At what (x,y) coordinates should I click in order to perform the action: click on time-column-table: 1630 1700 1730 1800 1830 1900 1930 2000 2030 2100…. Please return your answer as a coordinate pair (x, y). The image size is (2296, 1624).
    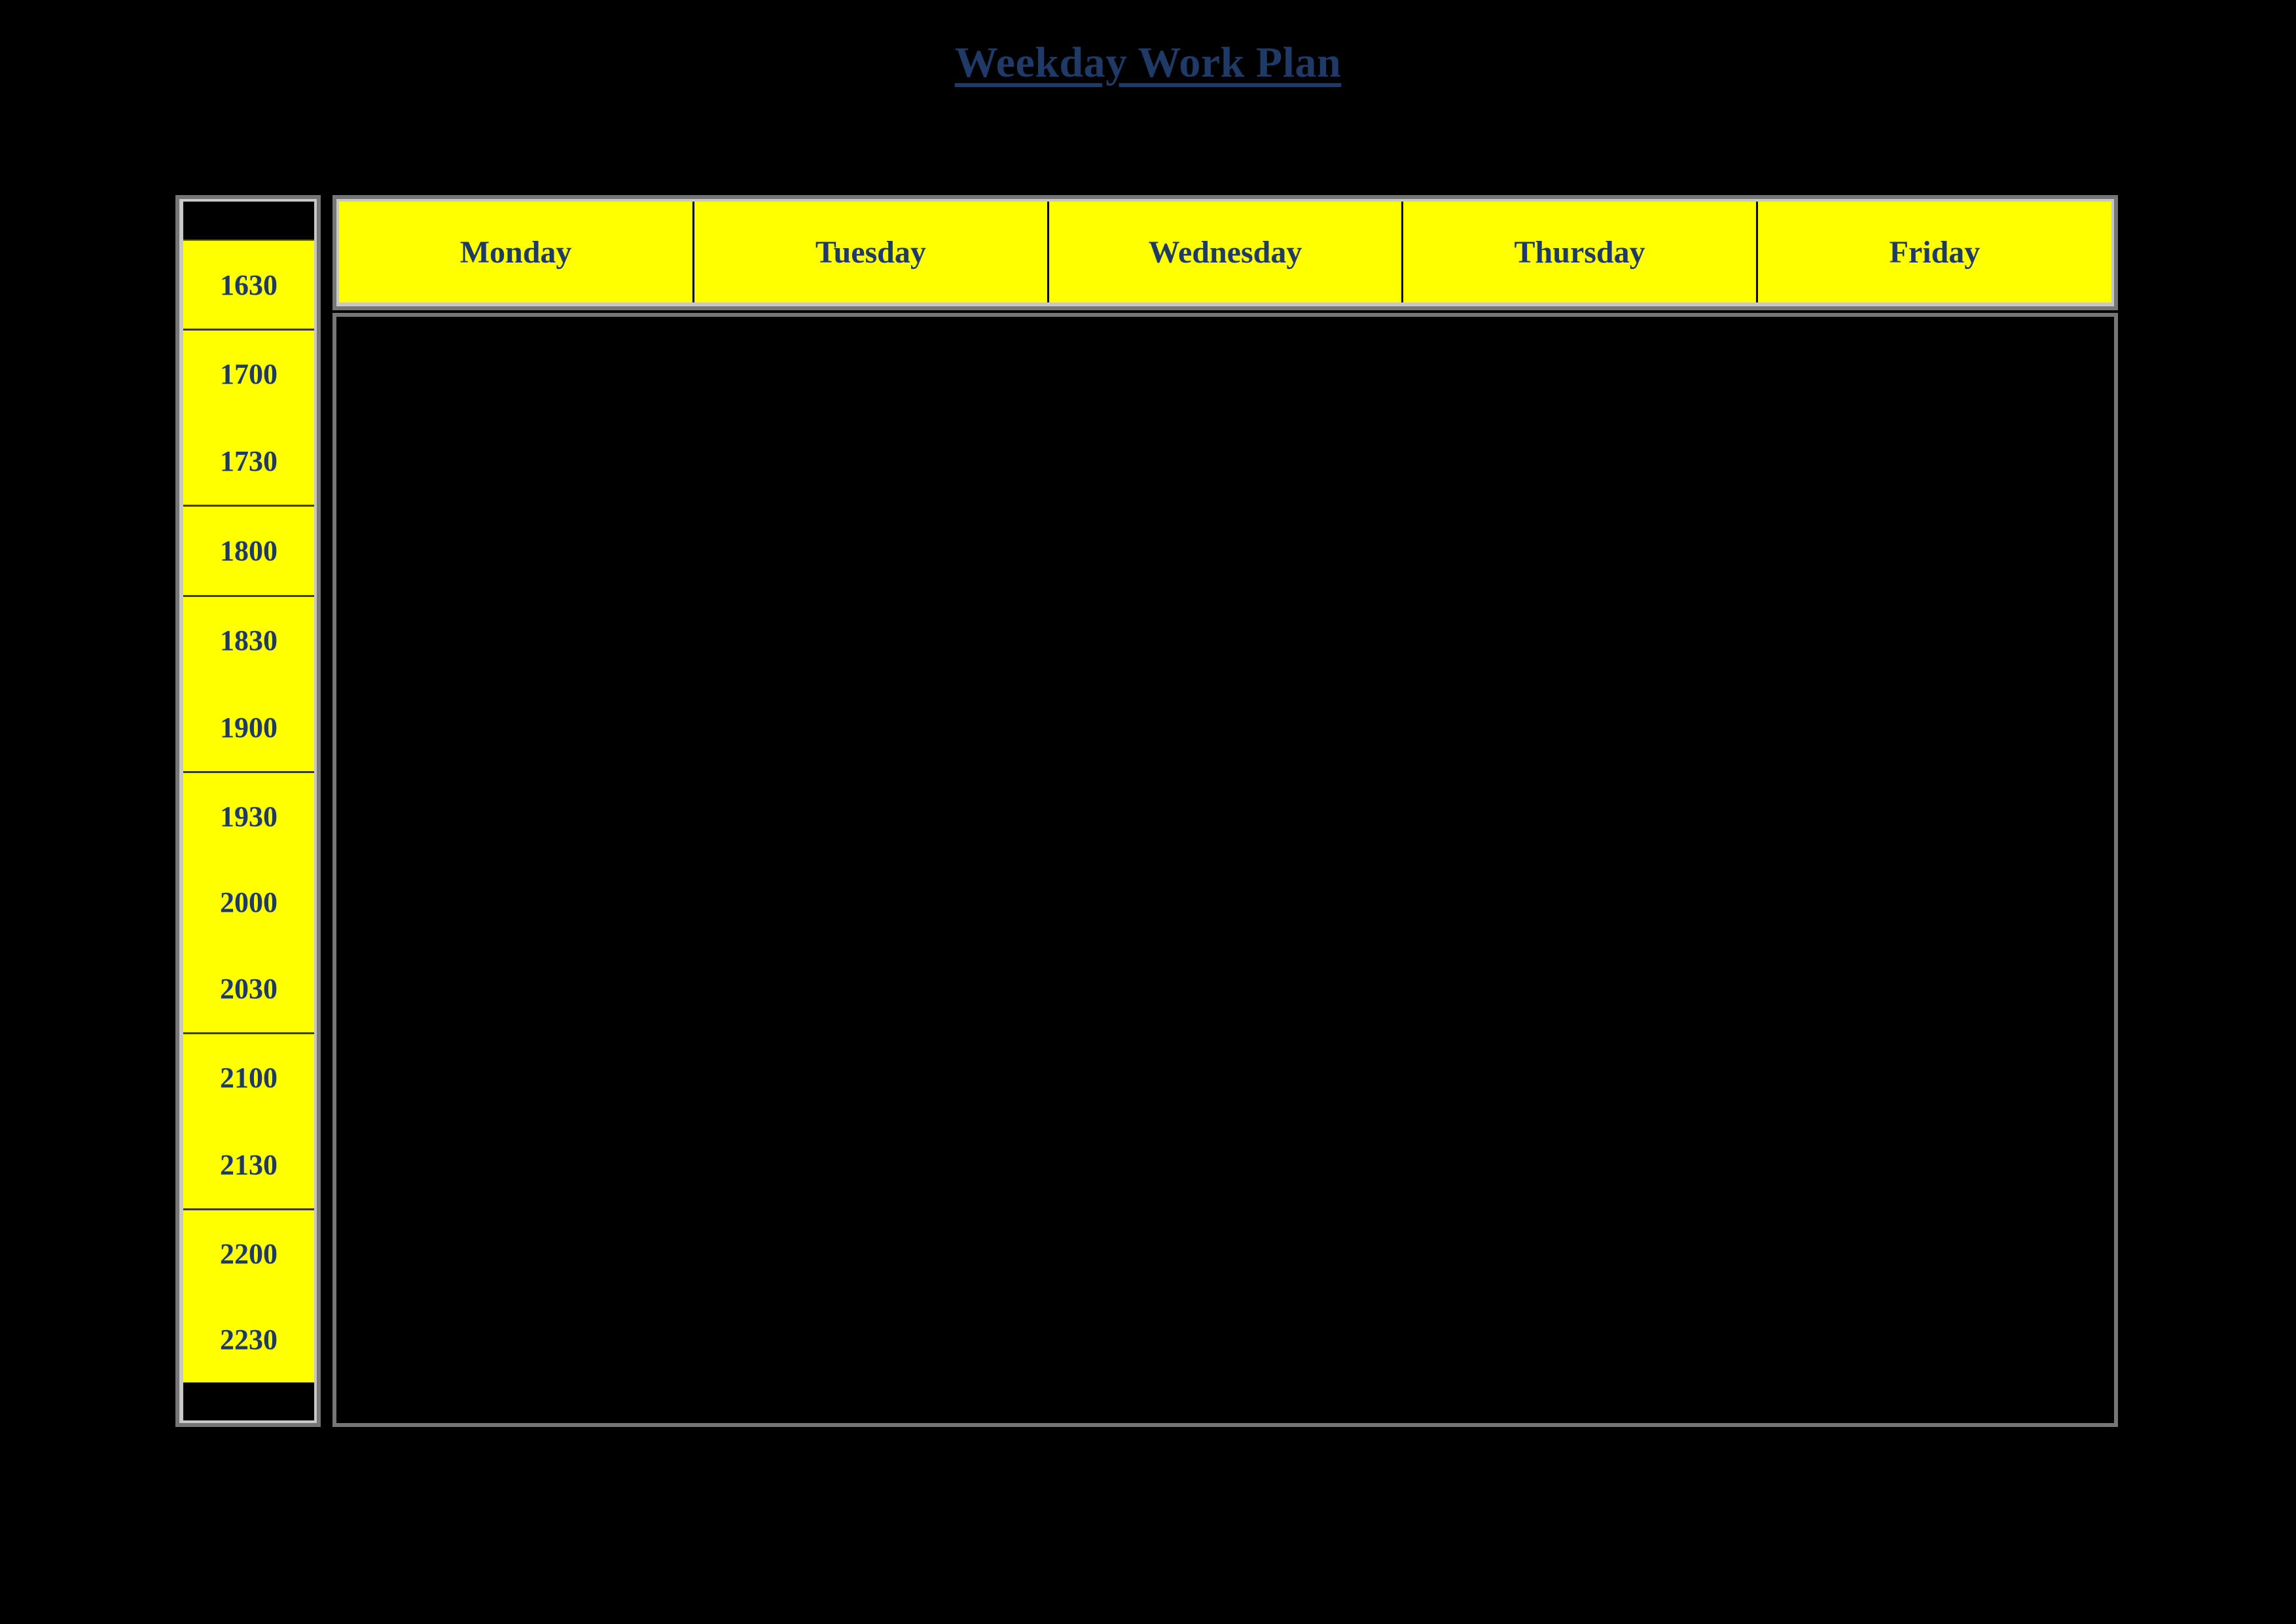
    Looking at the image, I should click on (248, 811).